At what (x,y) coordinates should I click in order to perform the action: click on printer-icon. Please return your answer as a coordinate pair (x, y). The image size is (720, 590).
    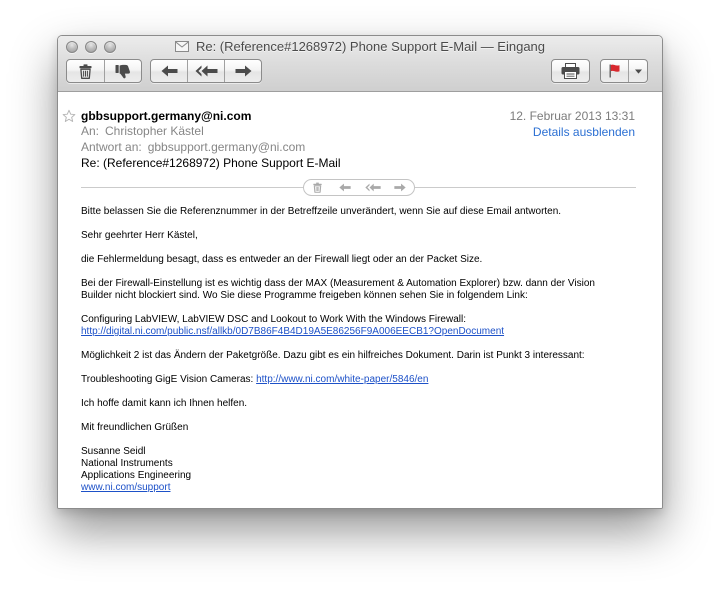
    Looking at the image, I should click on (570, 71).